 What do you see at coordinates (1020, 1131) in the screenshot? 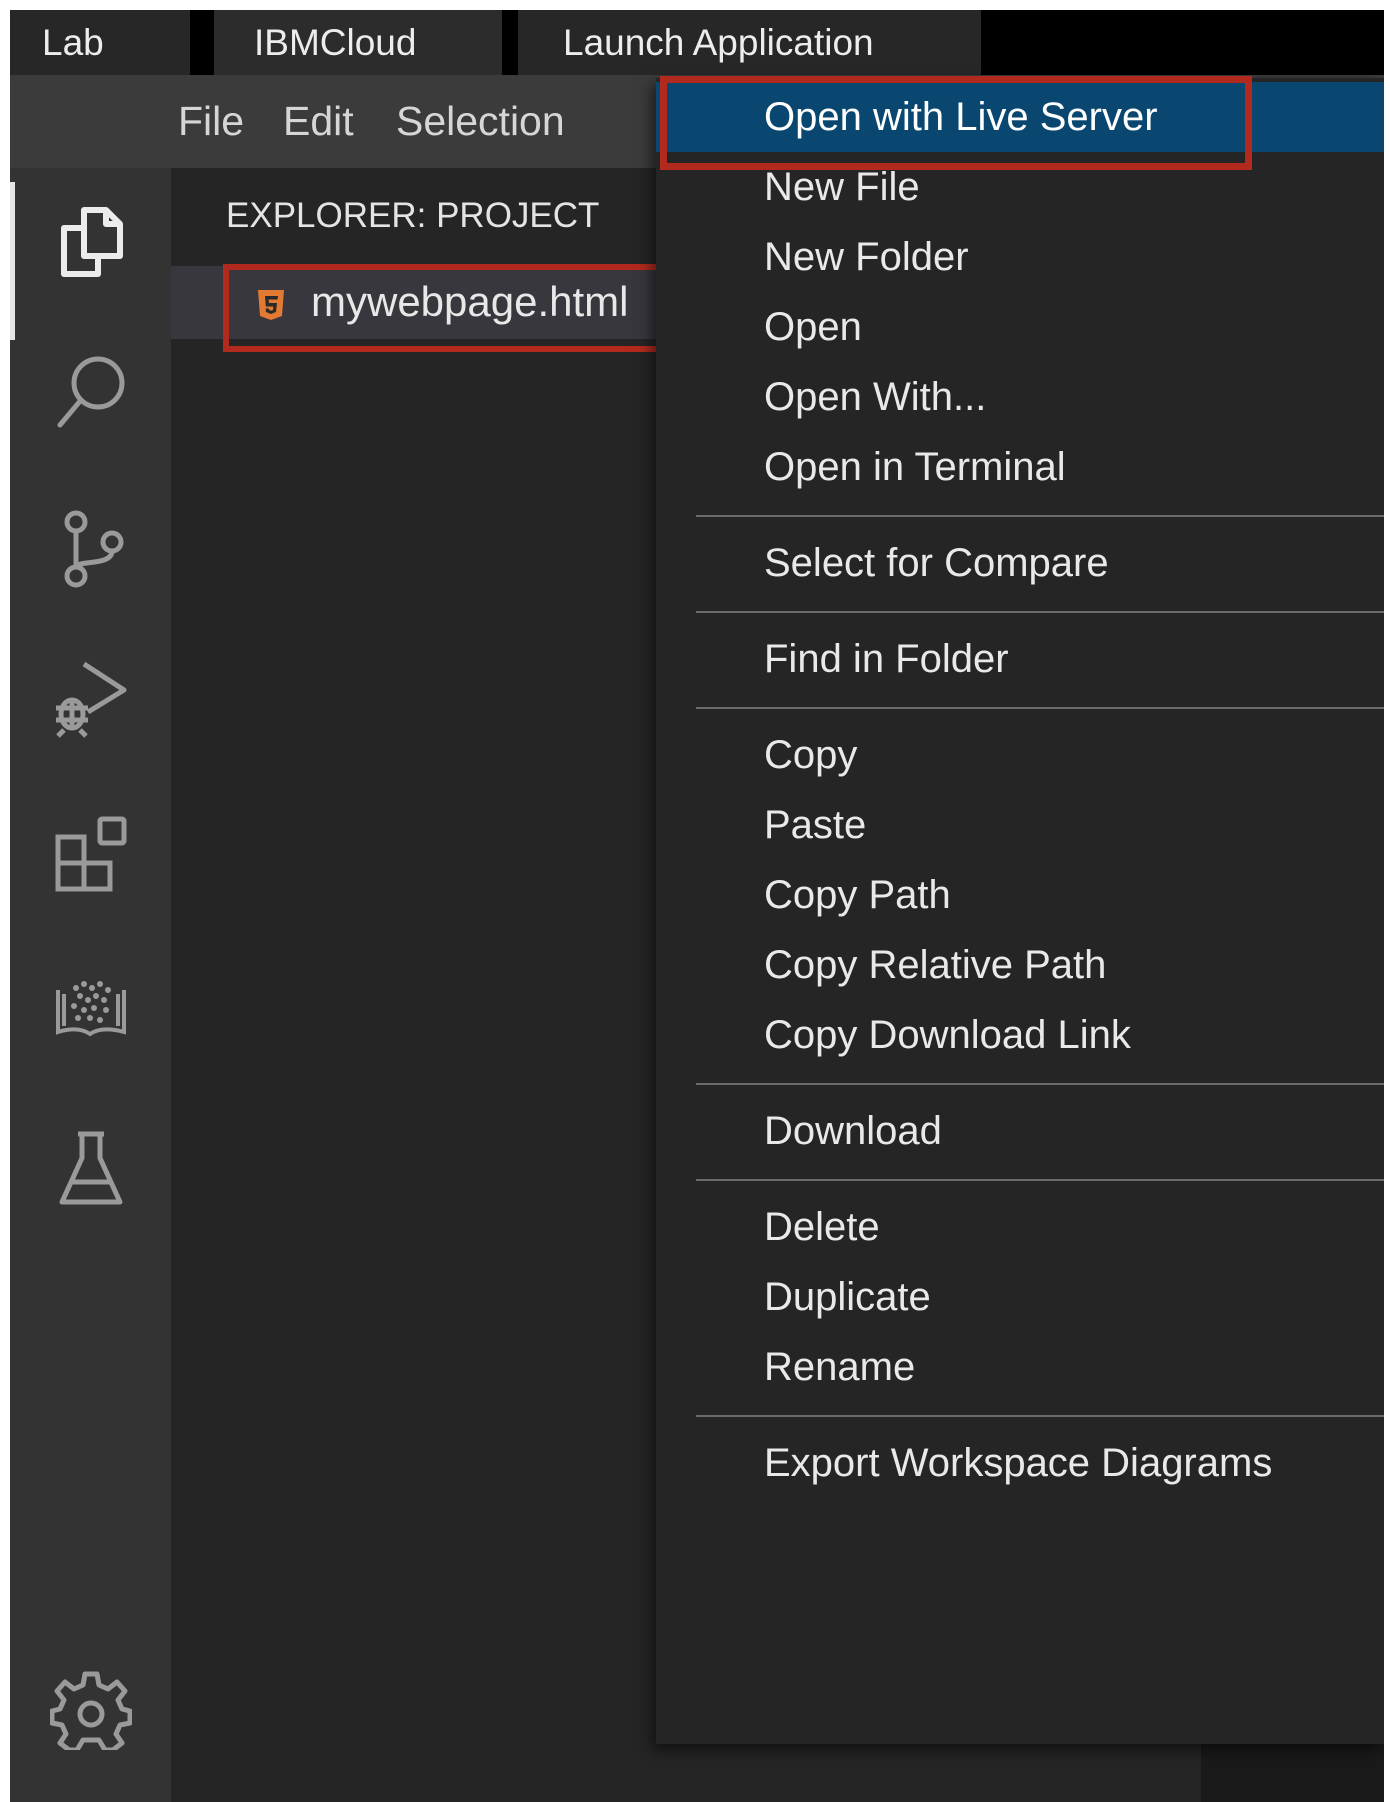
I see `menu-item-download: Download` at bounding box center [1020, 1131].